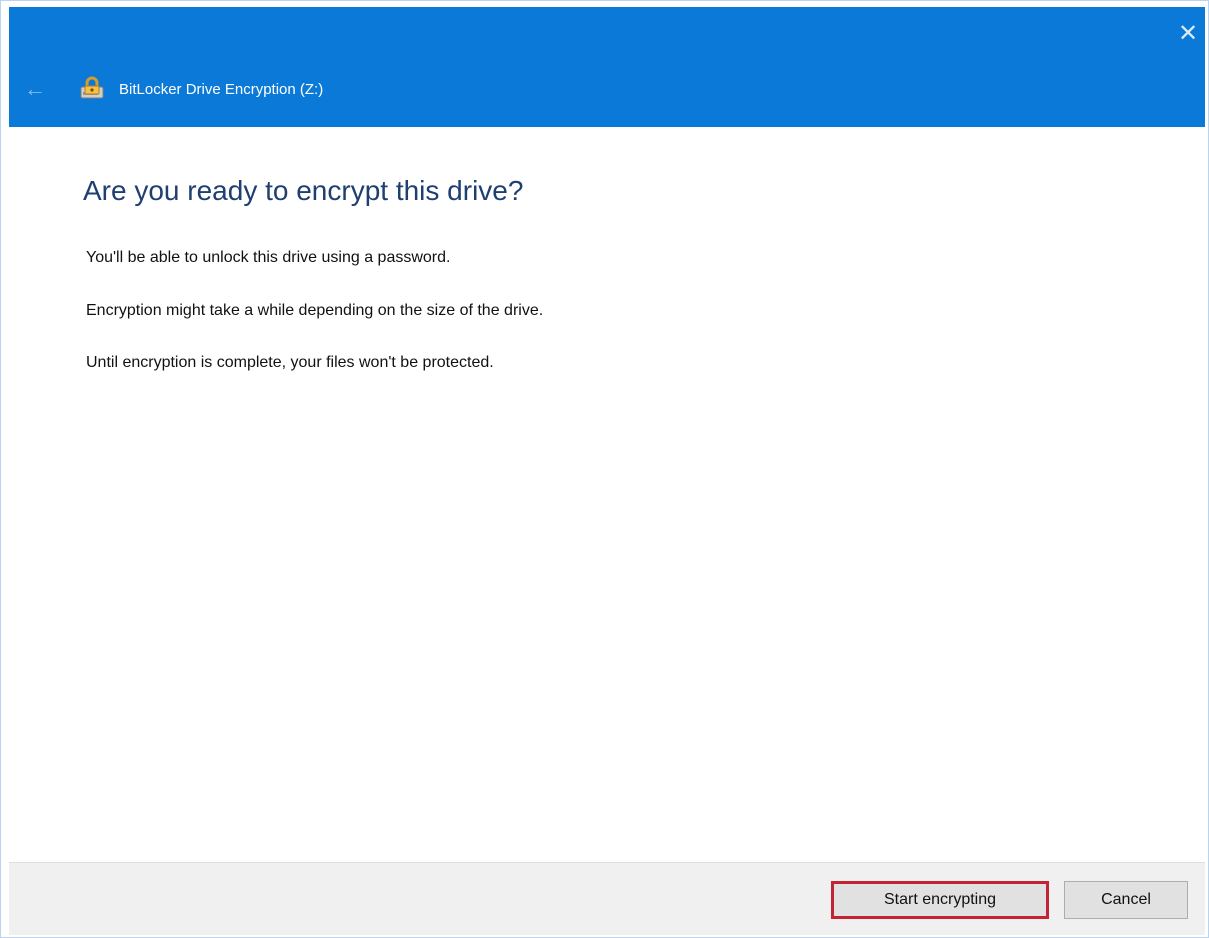 Image resolution: width=1209 pixels, height=938 pixels. Describe the element at coordinates (607, 898) in the screenshot. I see `button-bar: Start encrypting Cancel` at that location.